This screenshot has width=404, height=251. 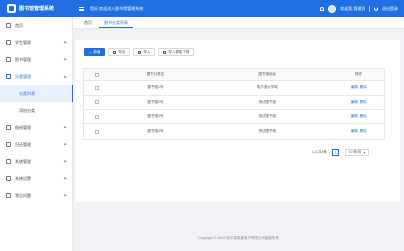 I want to click on pagination: 1-4 共4条 ‹ 1 › 10 条/页 ▾, so click(x=341, y=152).